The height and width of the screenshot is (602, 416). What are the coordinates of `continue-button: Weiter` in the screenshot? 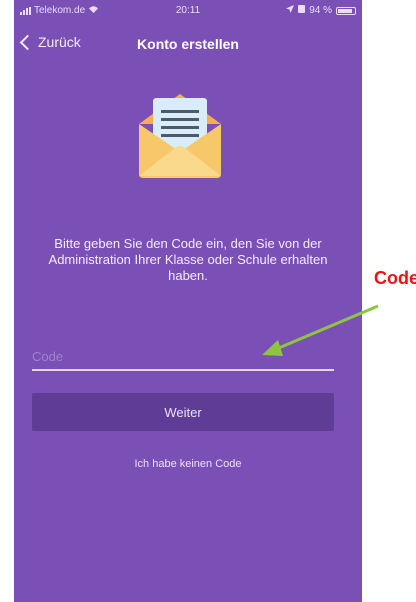 It's located at (183, 412).